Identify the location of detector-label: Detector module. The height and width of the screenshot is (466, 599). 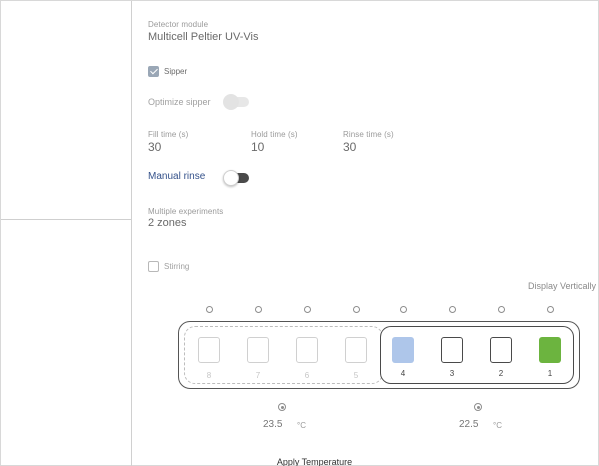
(178, 24).